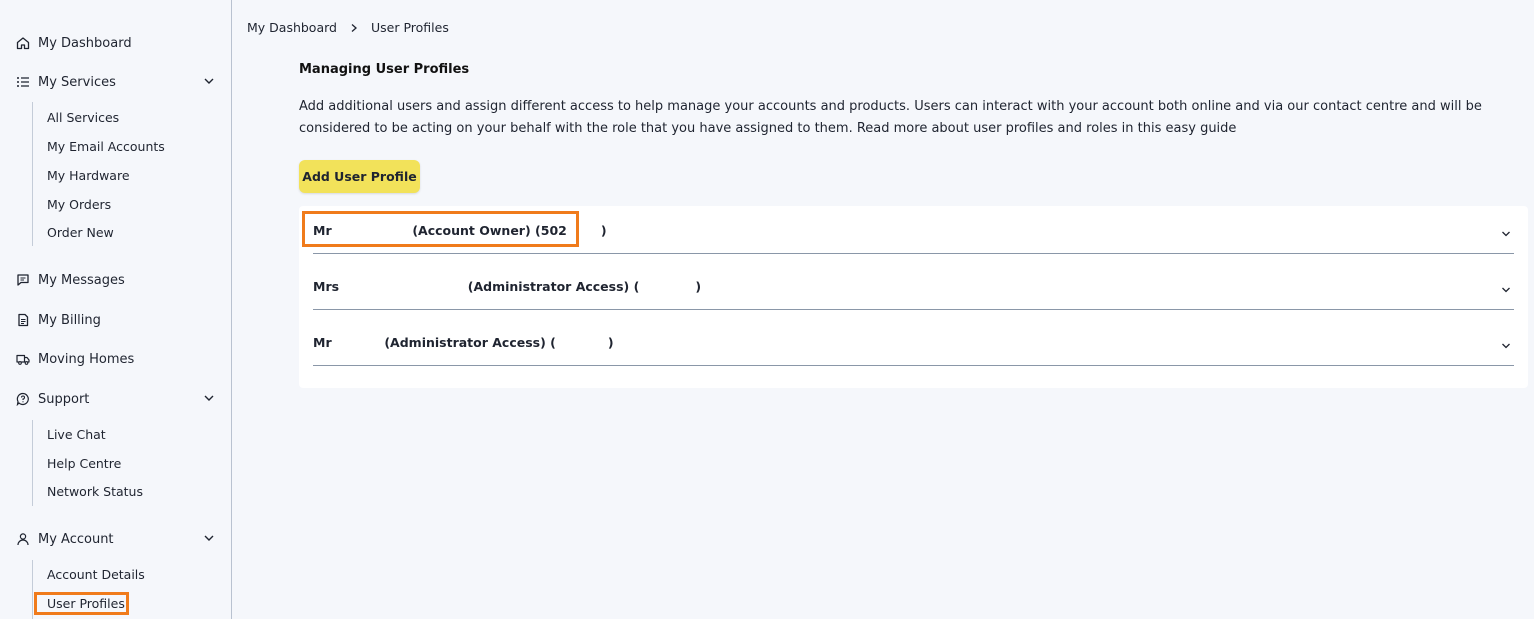 The width and height of the screenshot is (1534, 619). I want to click on home-icon, so click(23, 43).